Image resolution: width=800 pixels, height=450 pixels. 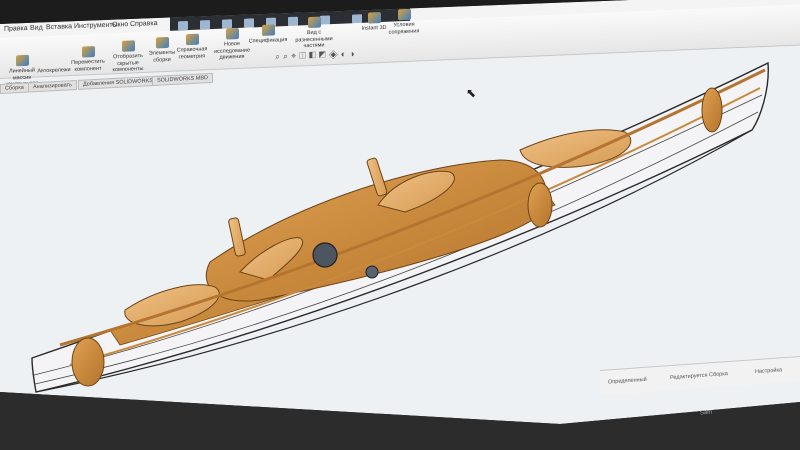 What do you see at coordinates (627, 381) in the screenshot?
I see `status-state: Определенный` at bounding box center [627, 381].